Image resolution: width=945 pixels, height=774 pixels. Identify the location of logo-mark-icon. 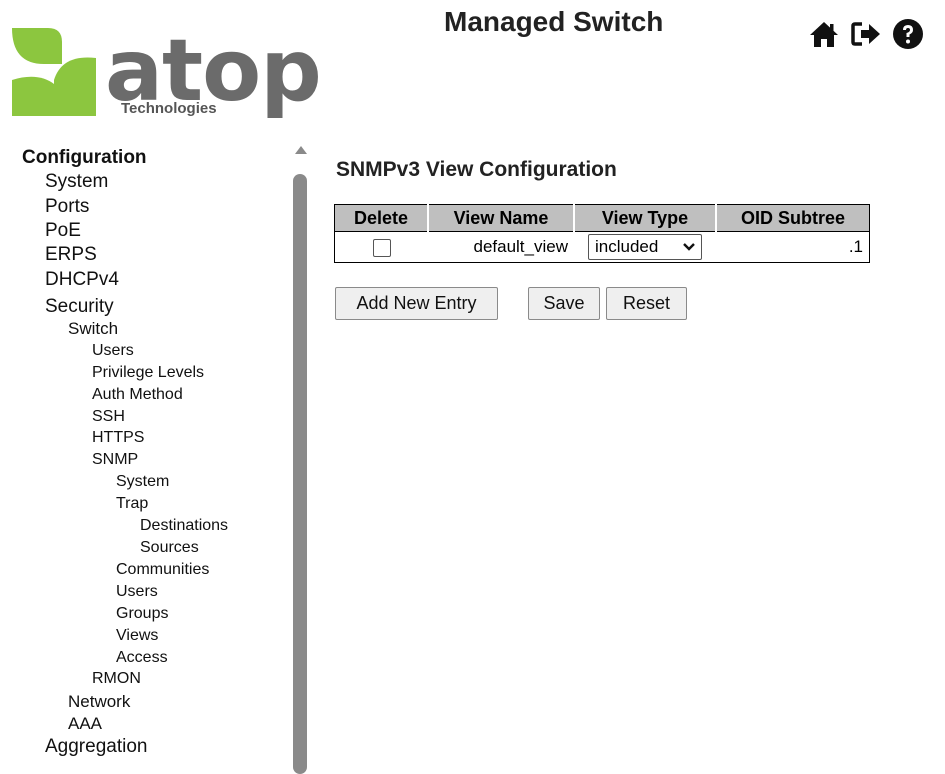
(54, 72).